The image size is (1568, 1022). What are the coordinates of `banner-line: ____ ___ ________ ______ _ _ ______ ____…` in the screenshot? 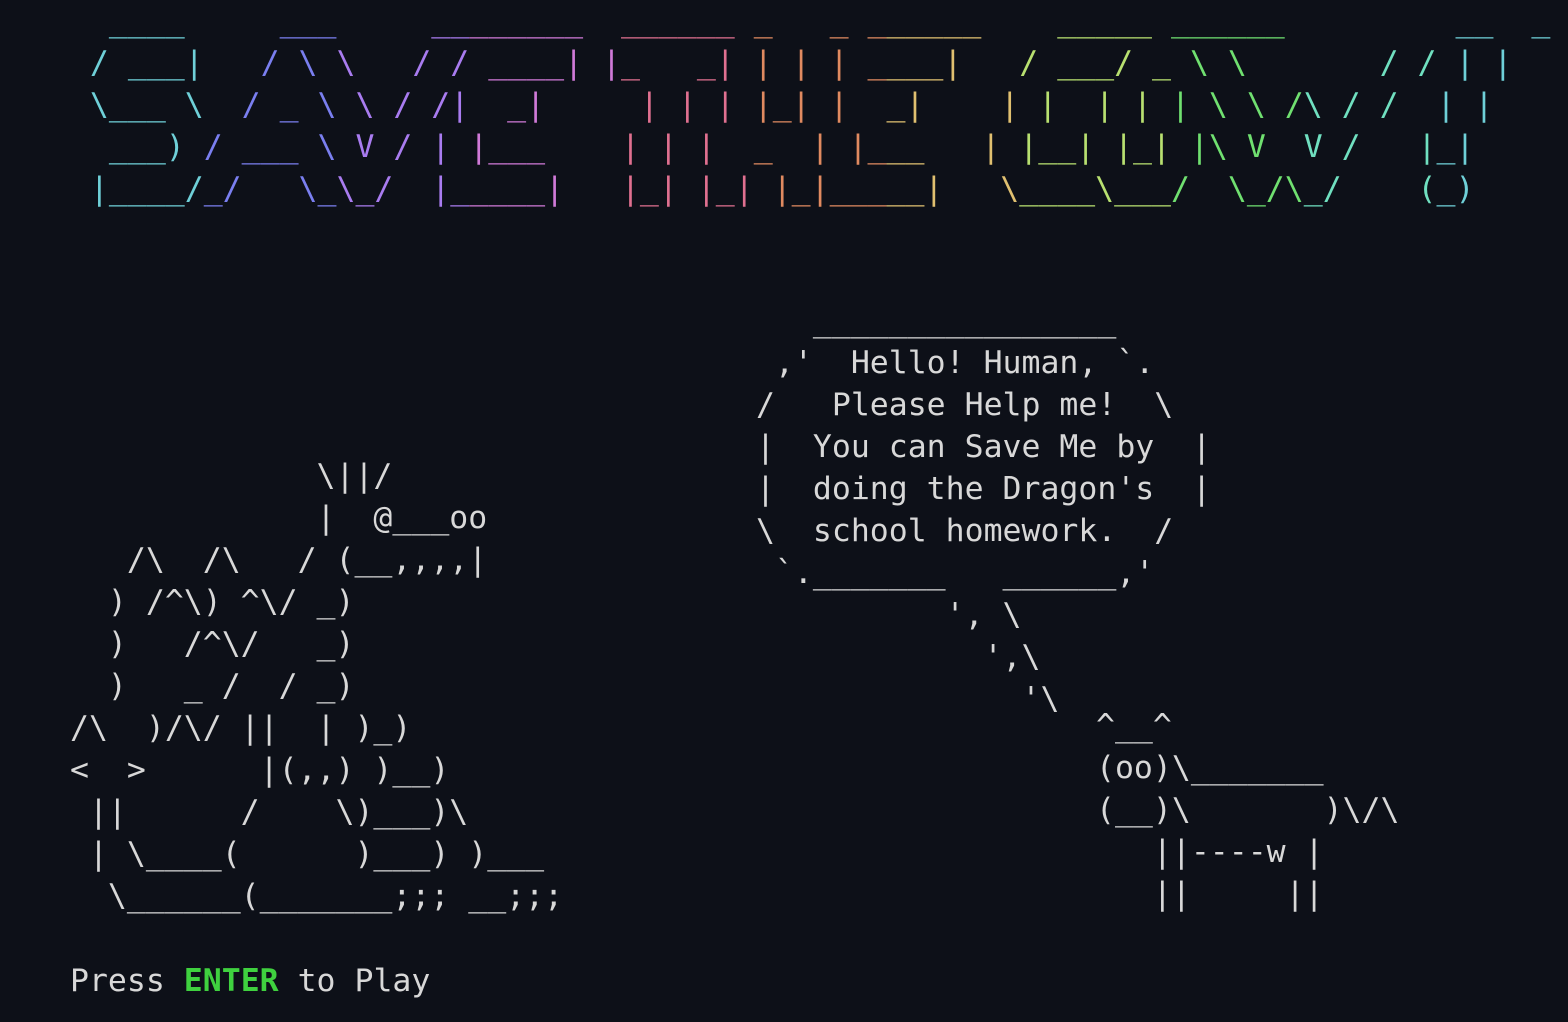 It's located at (810, 21).